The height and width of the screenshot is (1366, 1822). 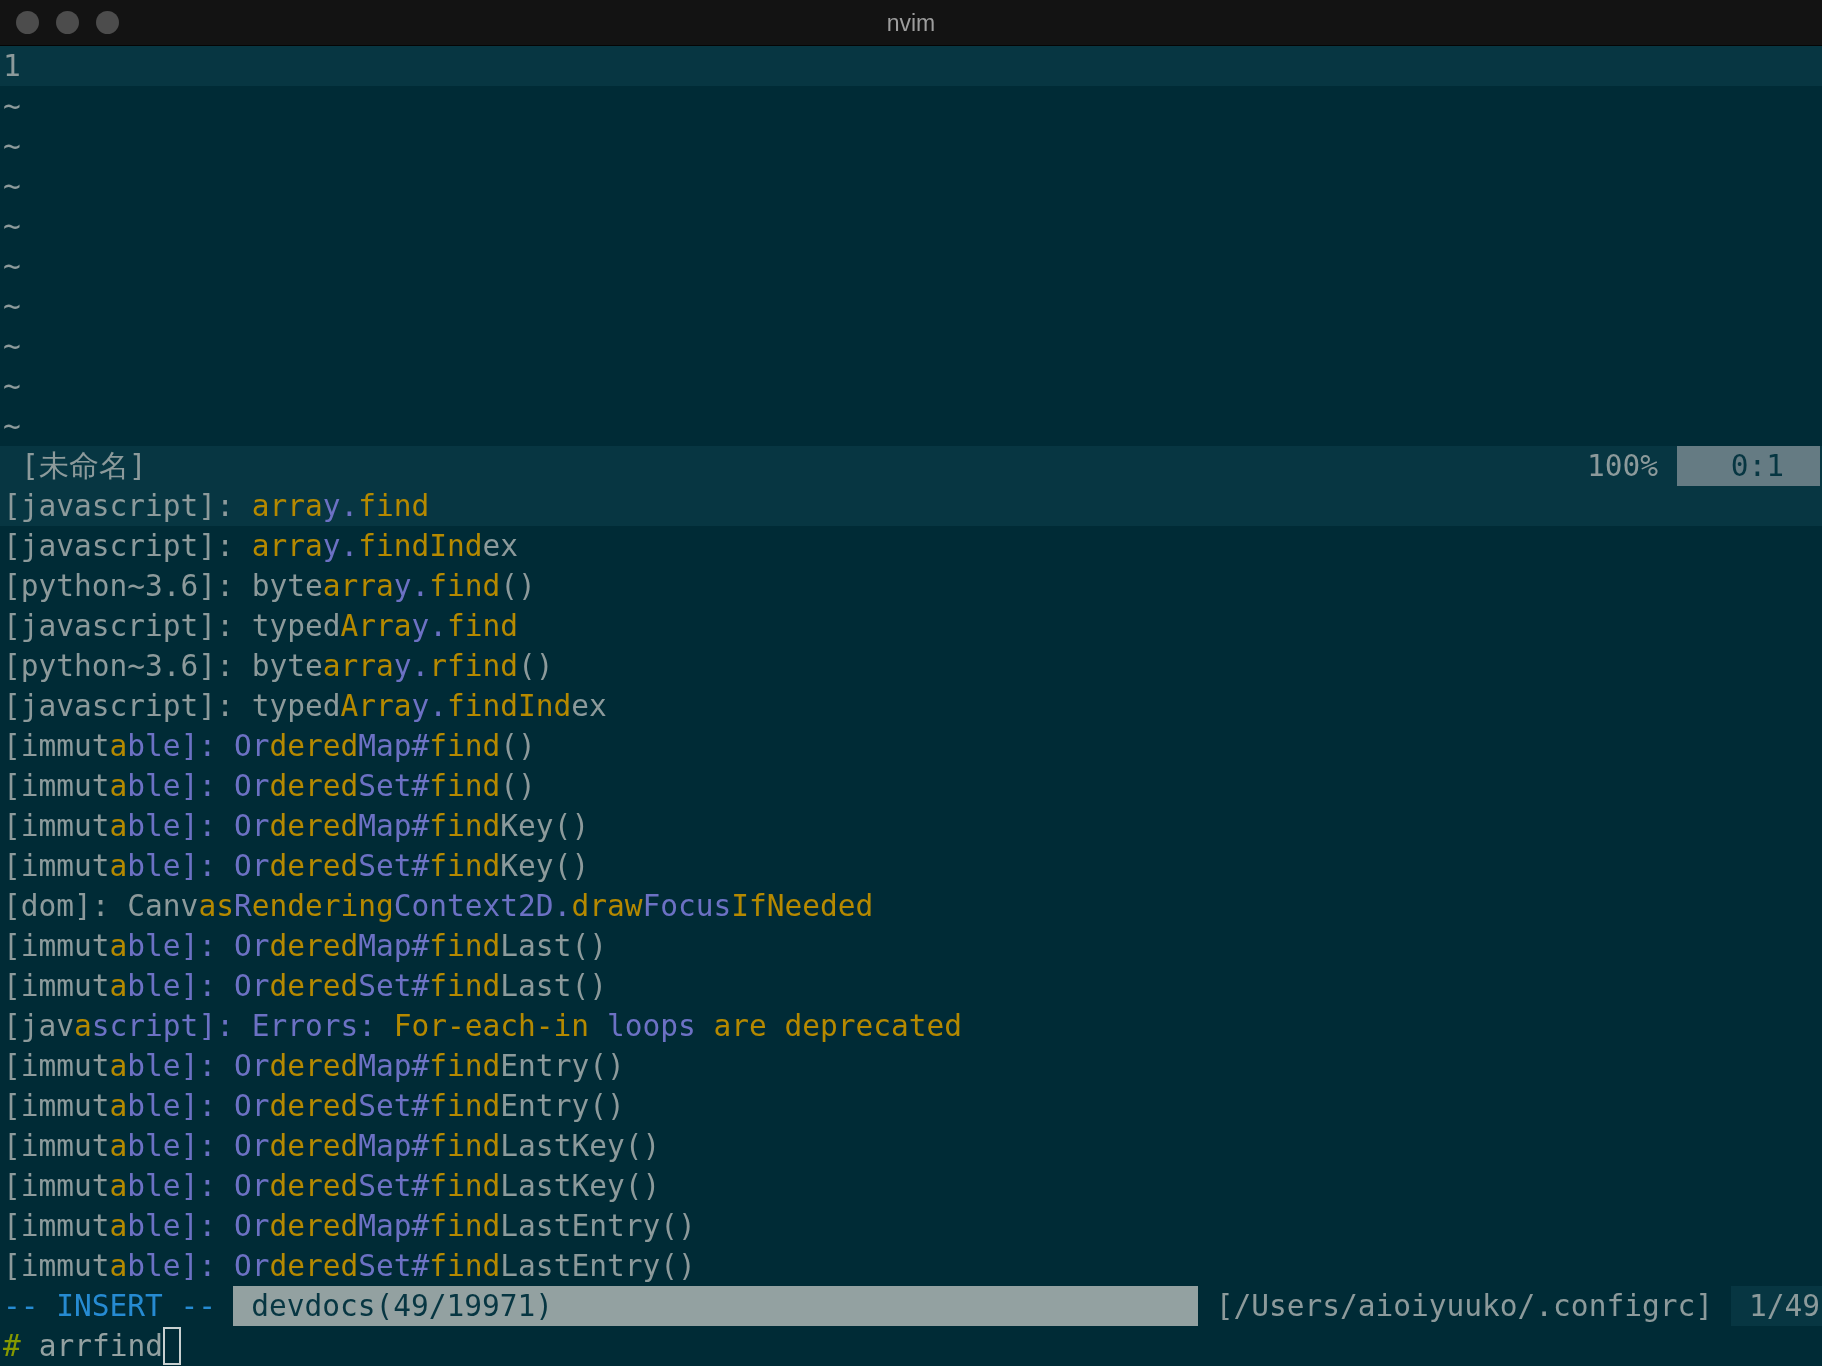 What do you see at coordinates (911, 986) in the screenshot?
I see `result-item: [immutable]: OrderedSet#findLast()` at bounding box center [911, 986].